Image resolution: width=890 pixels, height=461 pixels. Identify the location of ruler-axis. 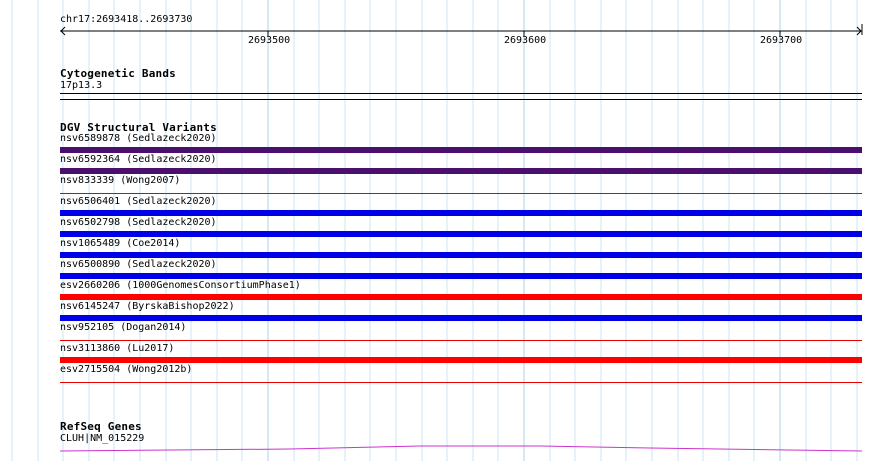
(461, 30).